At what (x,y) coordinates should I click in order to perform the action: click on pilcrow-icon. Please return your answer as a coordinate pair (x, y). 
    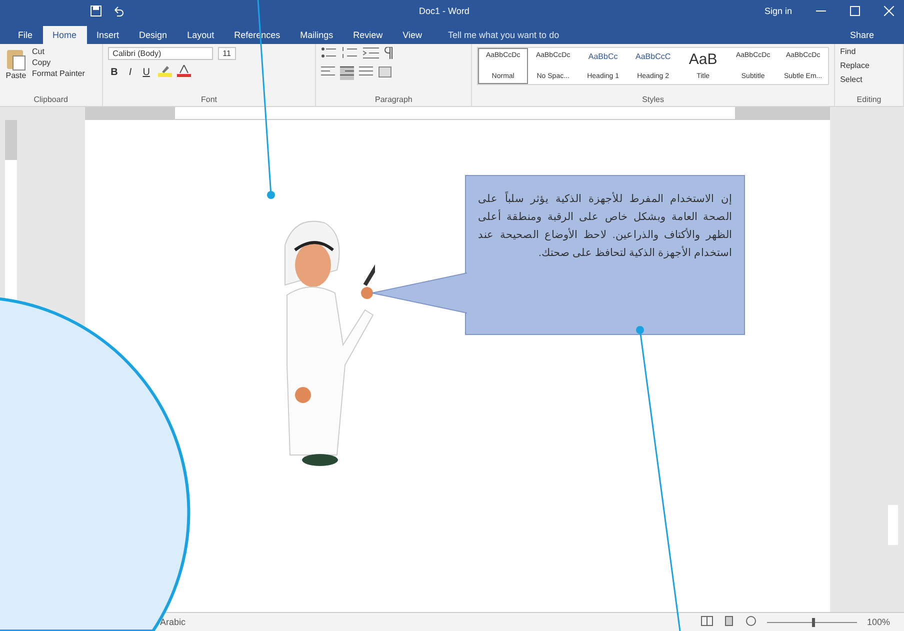
    Looking at the image, I should click on (389, 54).